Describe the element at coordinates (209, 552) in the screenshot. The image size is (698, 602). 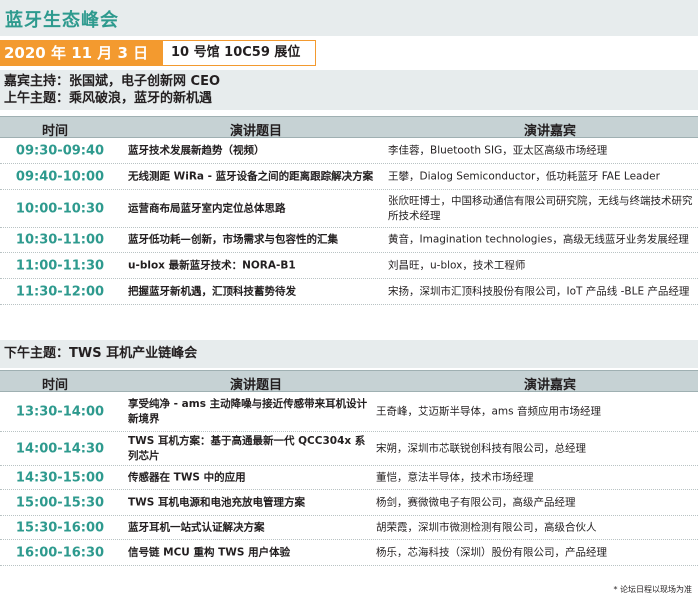
I see `session-topic: 信号链 MCU 重构 TWS 用户体验` at that location.